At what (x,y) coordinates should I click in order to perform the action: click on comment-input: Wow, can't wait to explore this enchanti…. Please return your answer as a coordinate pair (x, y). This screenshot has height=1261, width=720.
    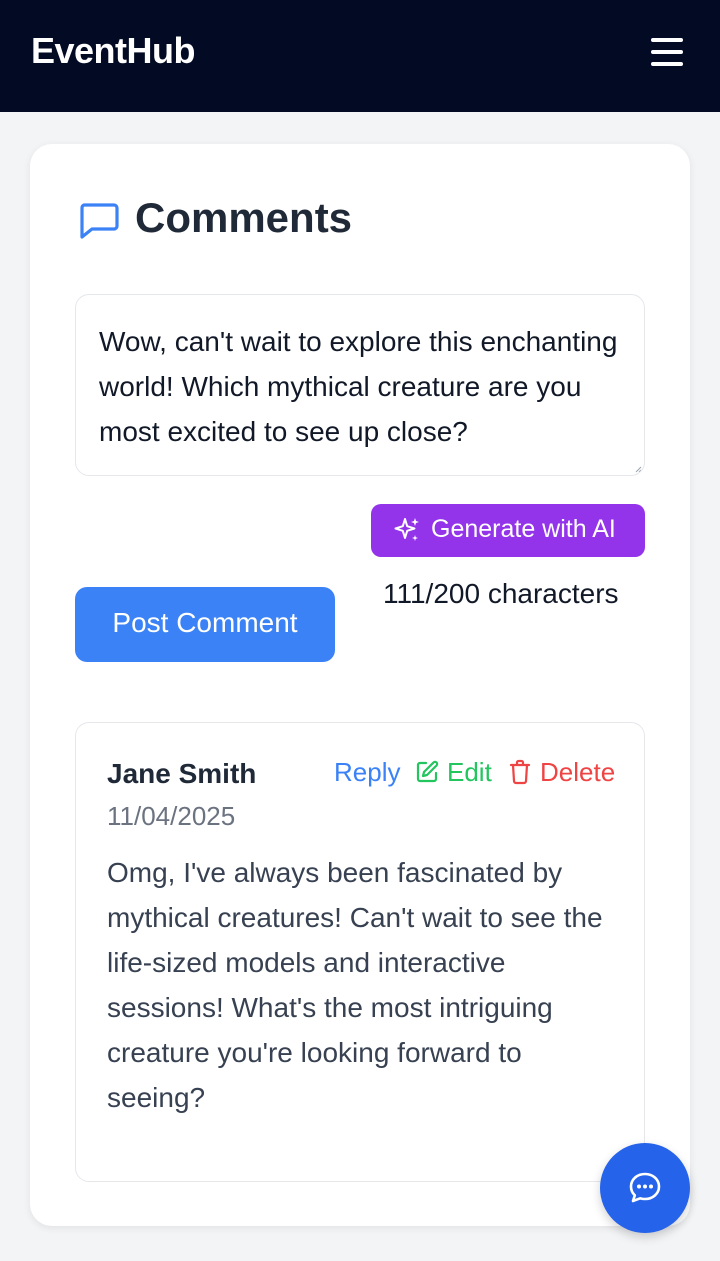
    Looking at the image, I should click on (360, 385).